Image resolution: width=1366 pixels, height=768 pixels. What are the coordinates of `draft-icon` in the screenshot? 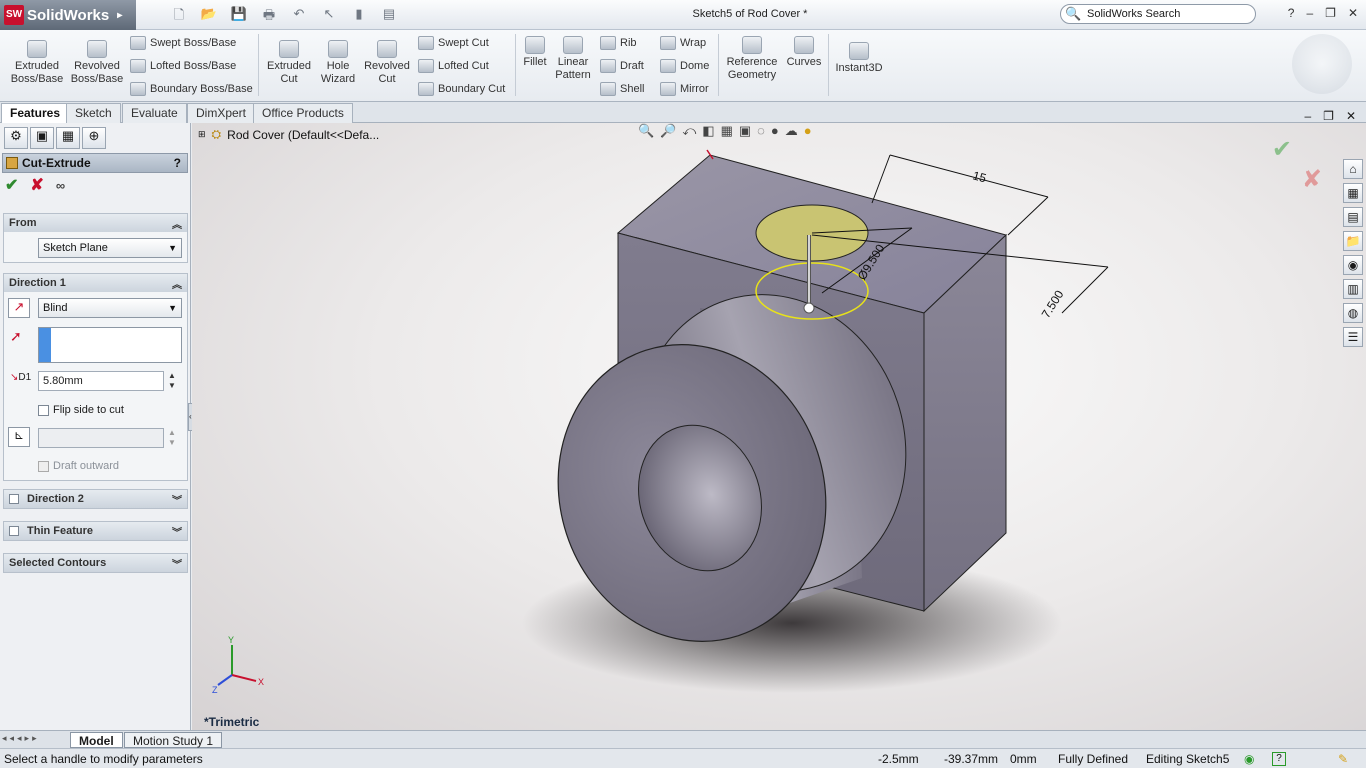 It's located at (608, 66).